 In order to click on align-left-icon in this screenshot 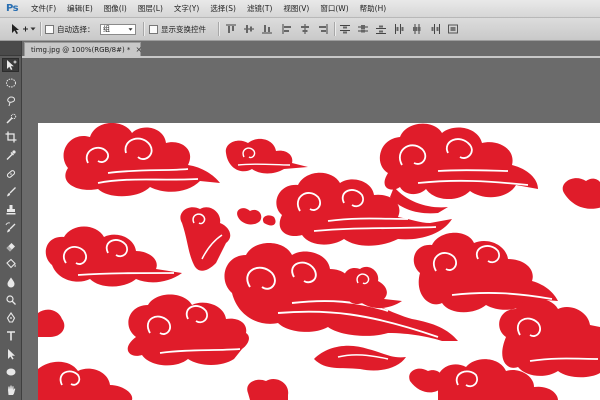, I will do `click(287, 29)`.